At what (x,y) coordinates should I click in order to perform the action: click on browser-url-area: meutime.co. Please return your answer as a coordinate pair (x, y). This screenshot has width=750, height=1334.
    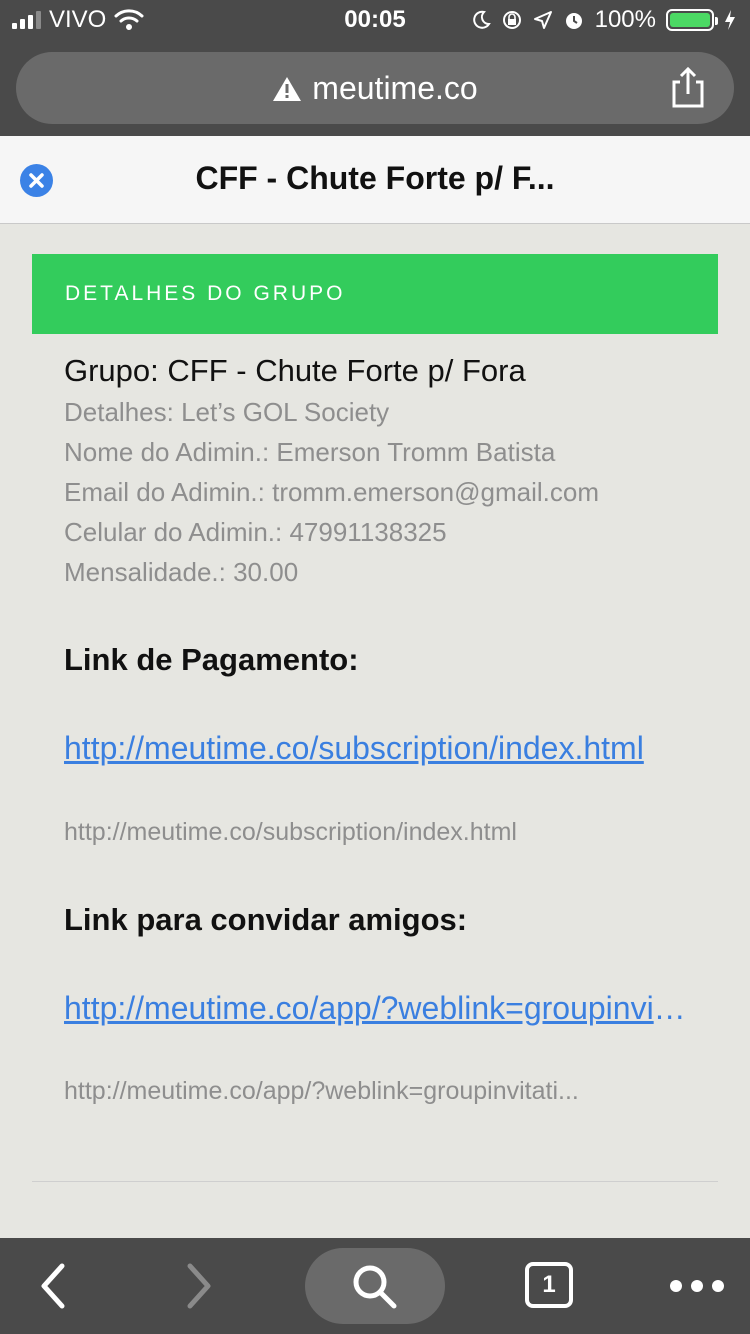
    Looking at the image, I should click on (375, 88).